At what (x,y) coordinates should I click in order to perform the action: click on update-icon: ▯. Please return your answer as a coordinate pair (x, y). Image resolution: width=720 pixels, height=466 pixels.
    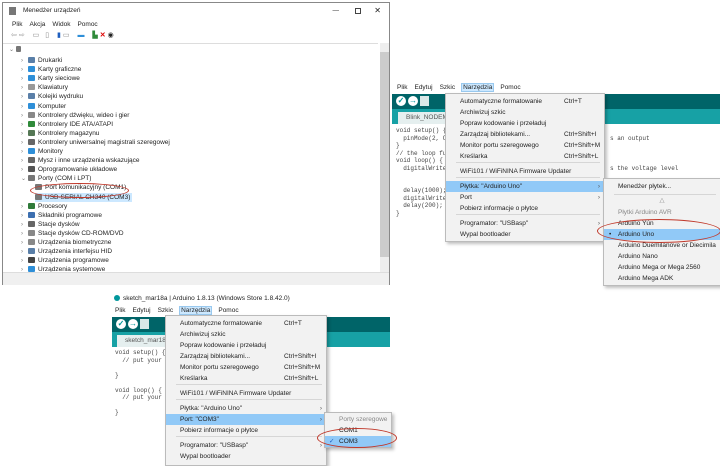
    Looking at the image, I should click on (47, 35).